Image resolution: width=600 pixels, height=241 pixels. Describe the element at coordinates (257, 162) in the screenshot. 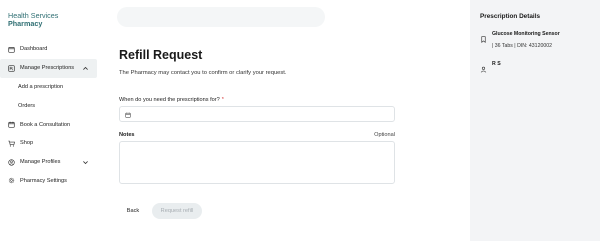

I see `notes-textarea` at that location.